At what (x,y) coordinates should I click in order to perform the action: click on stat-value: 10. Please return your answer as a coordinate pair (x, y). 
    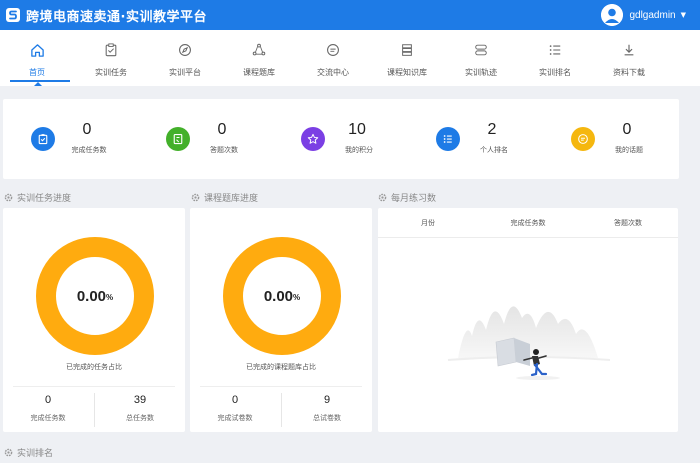
    Looking at the image, I should click on (357, 129).